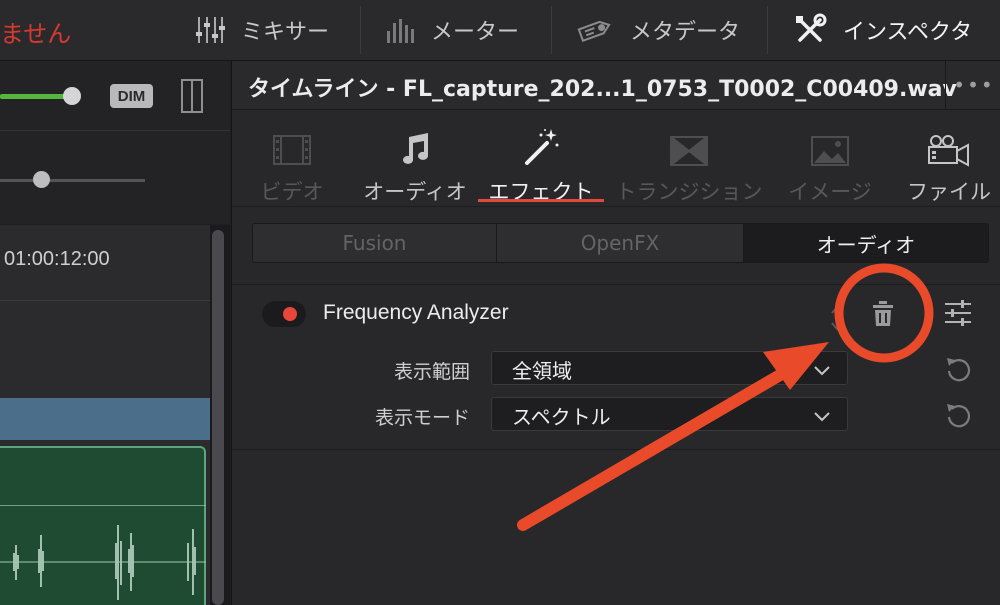 Image resolution: width=1000 pixels, height=605 pixels. I want to click on split-view-icon, so click(192, 96).